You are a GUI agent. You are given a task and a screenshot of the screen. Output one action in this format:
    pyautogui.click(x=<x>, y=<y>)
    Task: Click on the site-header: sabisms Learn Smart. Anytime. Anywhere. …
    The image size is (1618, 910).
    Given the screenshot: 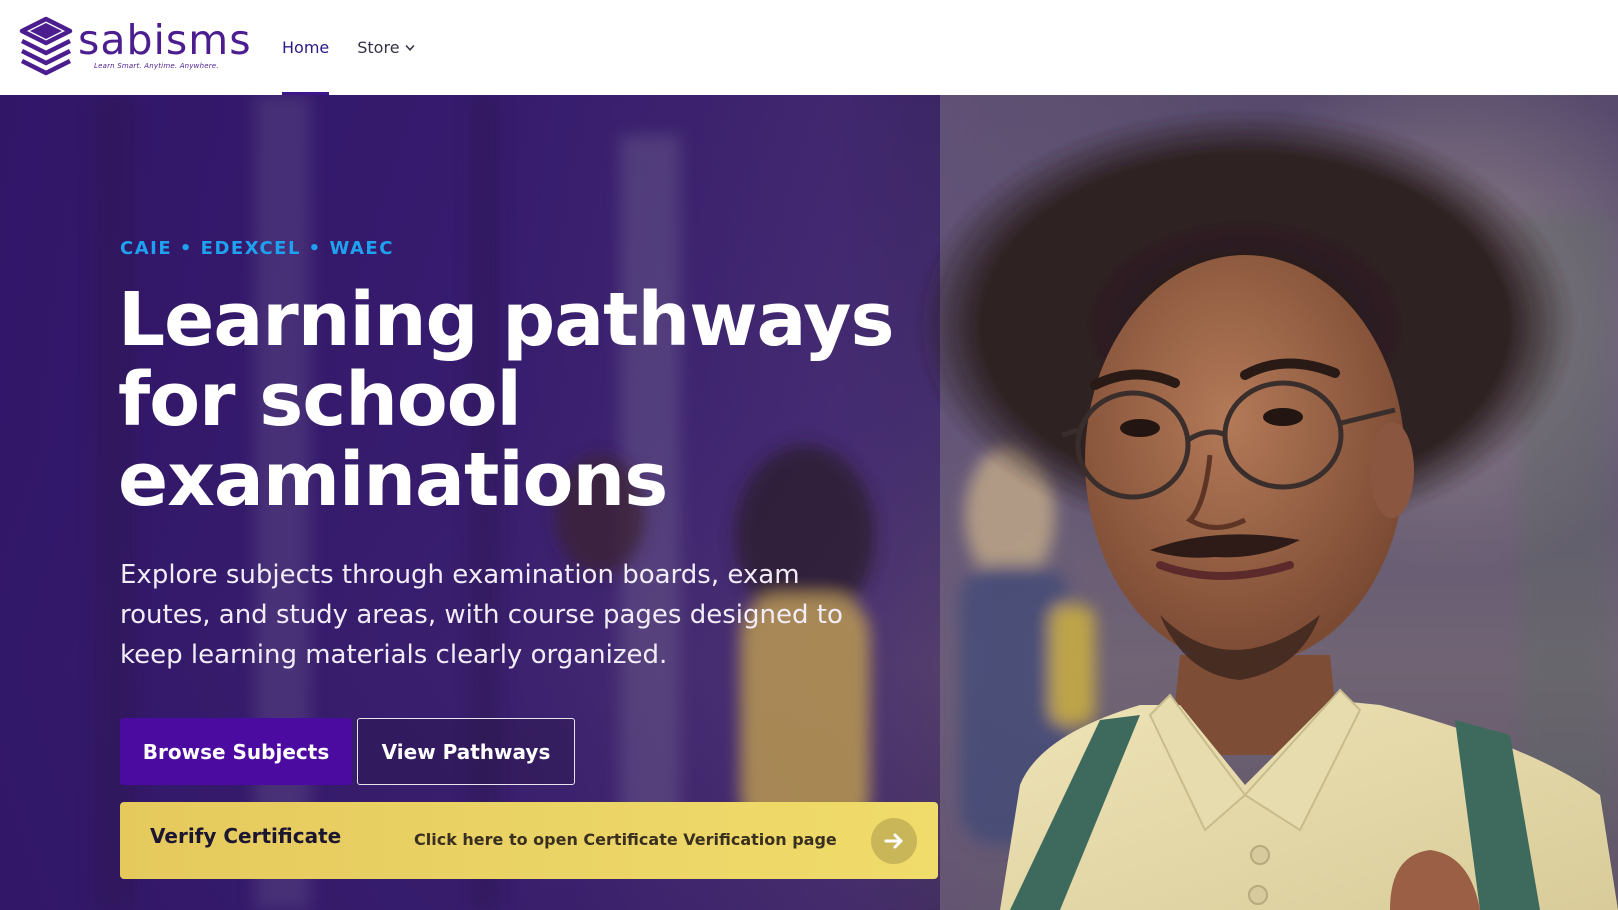 What is the action you would take?
    pyautogui.click(x=809, y=47)
    